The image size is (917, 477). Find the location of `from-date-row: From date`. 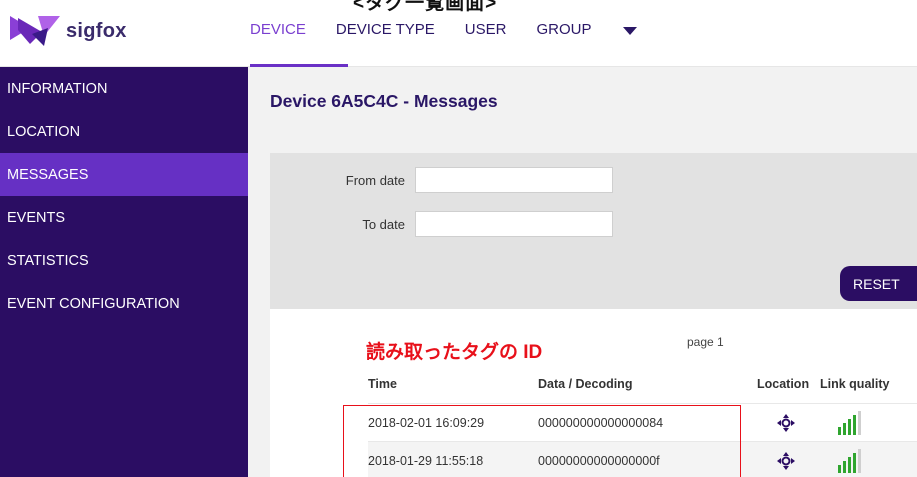

from-date-row: From date is located at coordinates (441, 180).